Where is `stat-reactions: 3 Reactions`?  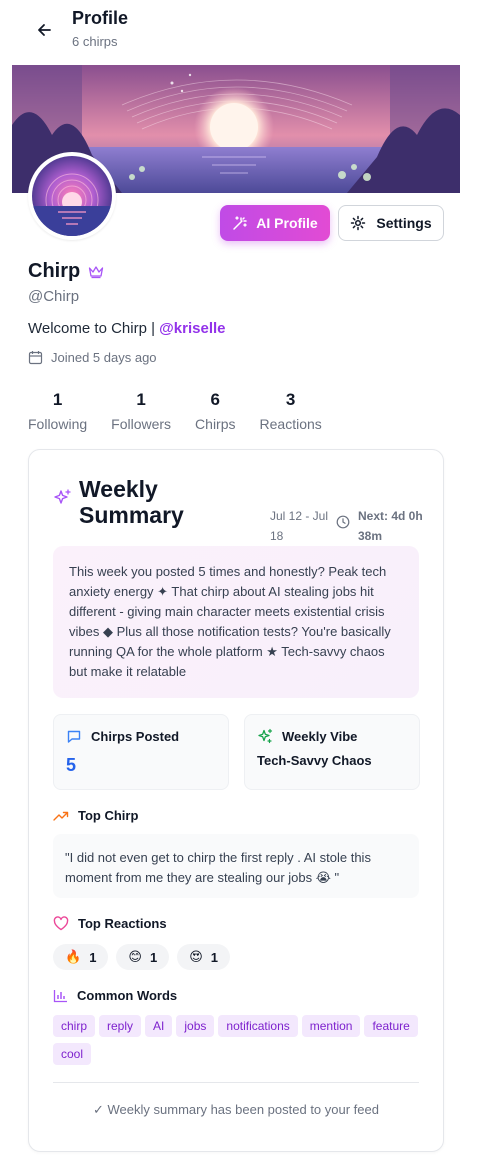 stat-reactions: 3 Reactions is located at coordinates (291, 411).